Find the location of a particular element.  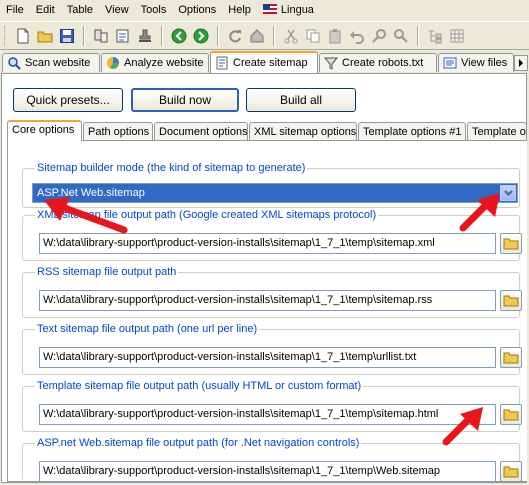

annotation-arrow-aspnet is located at coordinates (462, 426).